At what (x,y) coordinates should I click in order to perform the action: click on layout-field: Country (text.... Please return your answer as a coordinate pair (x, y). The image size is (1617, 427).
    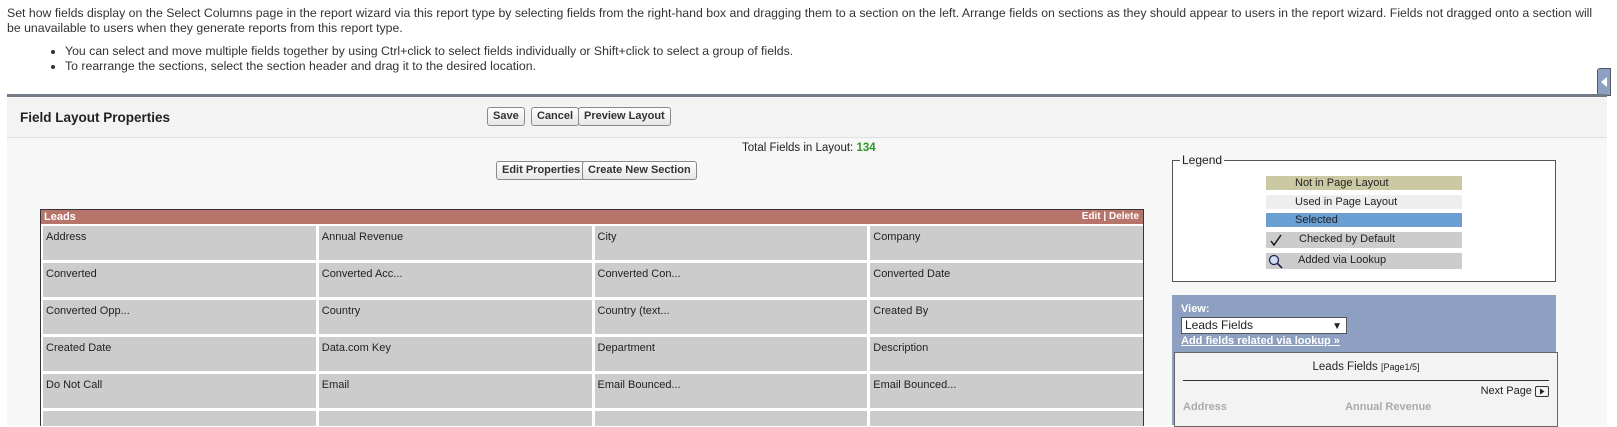
    Looking at the image, I should click on (731, 317).